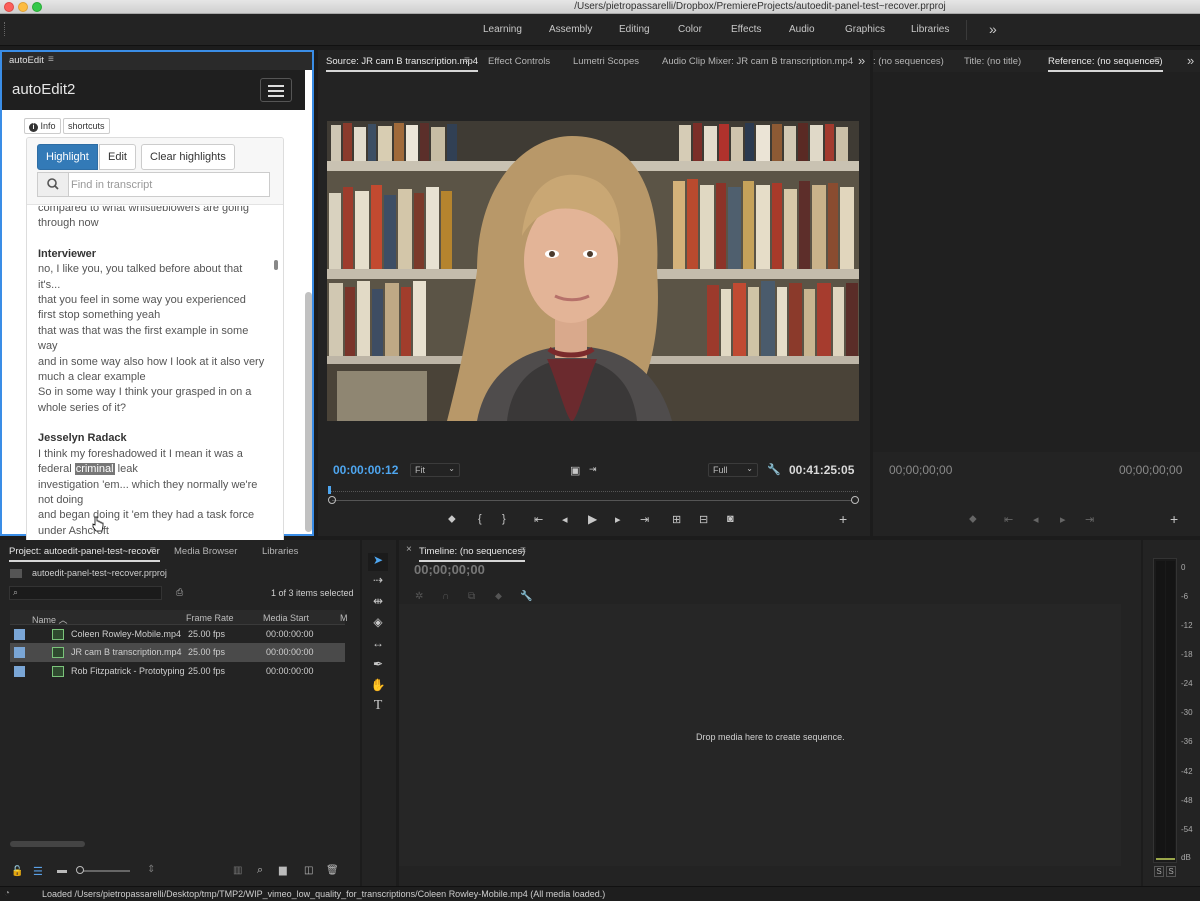  What do you see at coordinates (308, 870) in the screenshot?
I see `new-item-icon: ◫` at bounding box center [308, 870].